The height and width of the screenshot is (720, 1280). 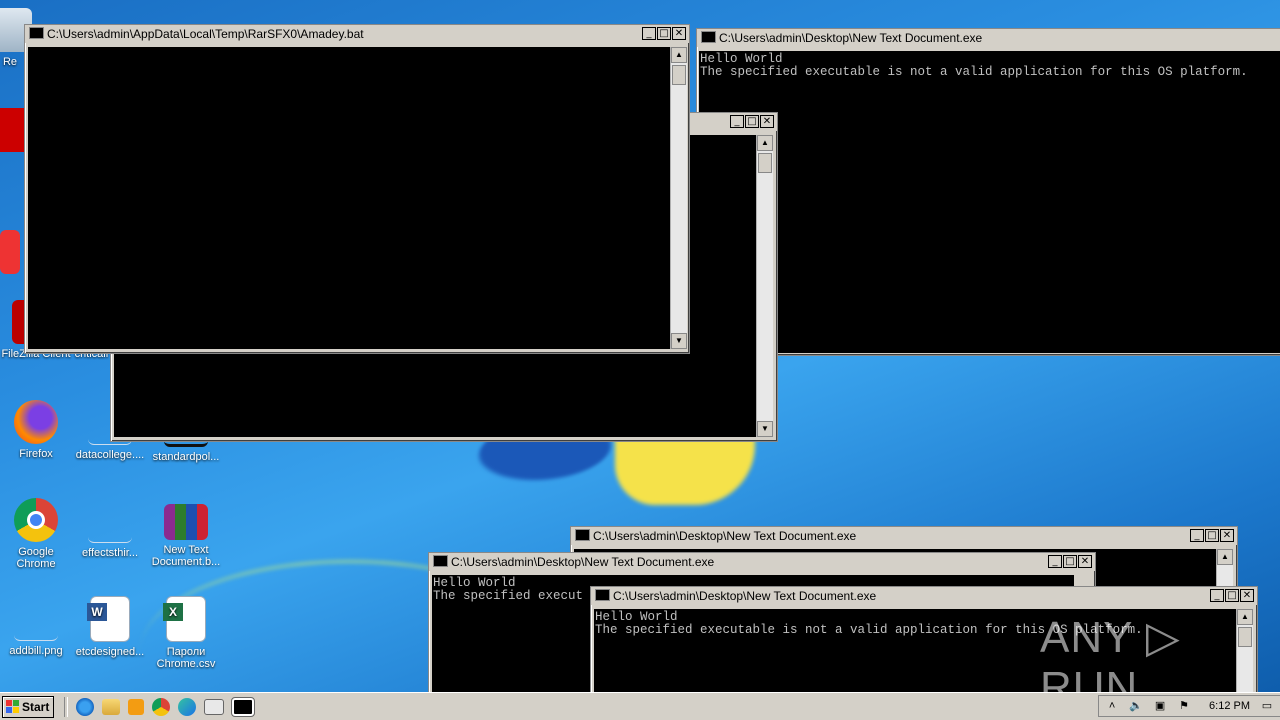 I want to click on taskbar: Start ˄ 🔈 ▣ ⚑ 6:12 PM ▭, so click(x=640, y=706).